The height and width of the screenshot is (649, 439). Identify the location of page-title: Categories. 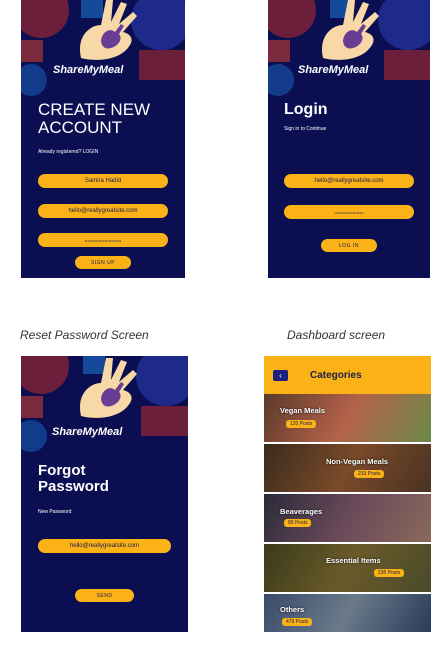
(336, 375).